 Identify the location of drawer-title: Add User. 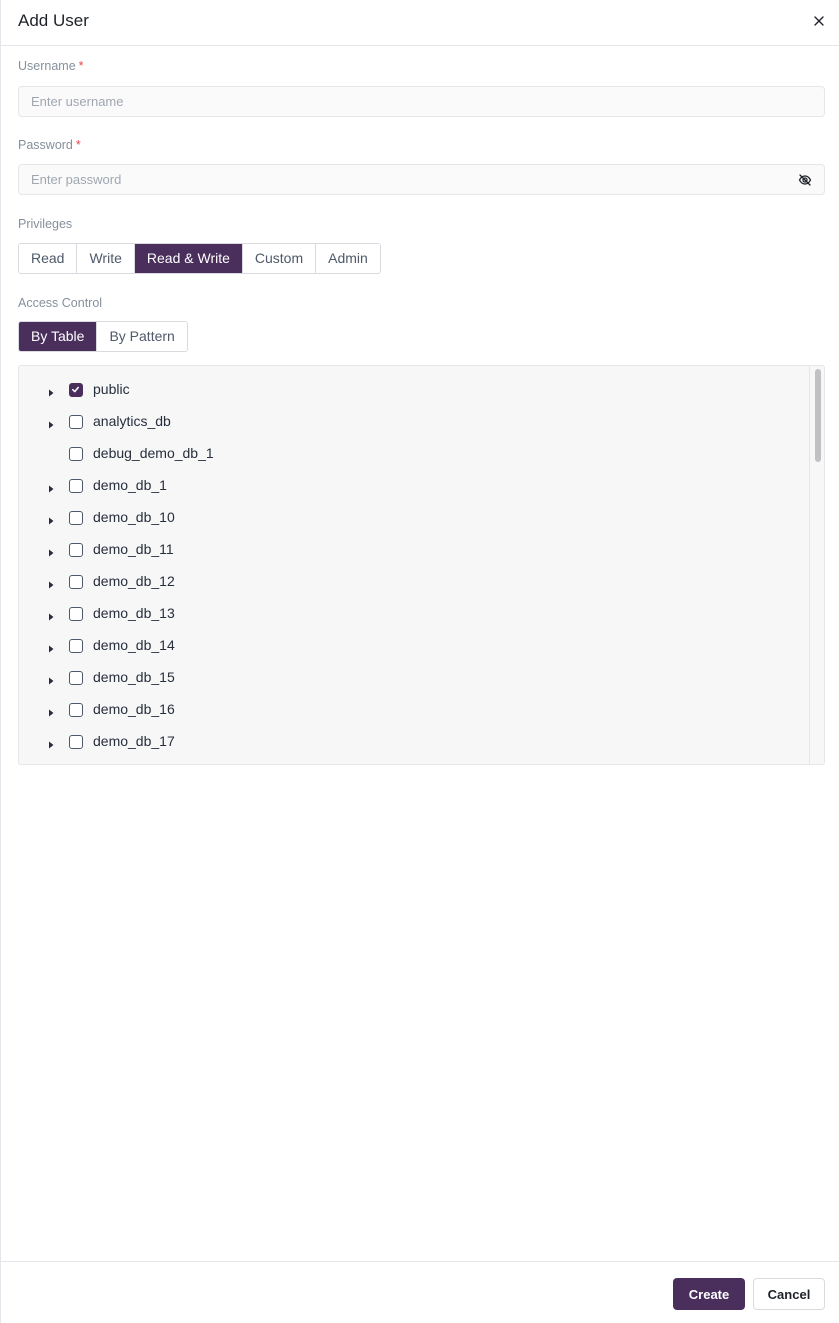
(53, 20).